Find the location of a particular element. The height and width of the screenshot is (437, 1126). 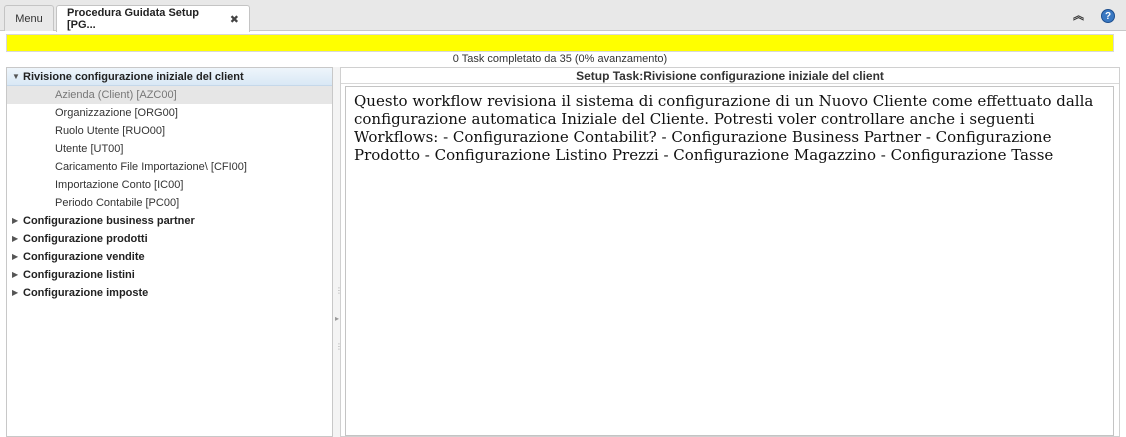

tree-group-label: Configurazione prodotti is located at coordinates (85, 239).